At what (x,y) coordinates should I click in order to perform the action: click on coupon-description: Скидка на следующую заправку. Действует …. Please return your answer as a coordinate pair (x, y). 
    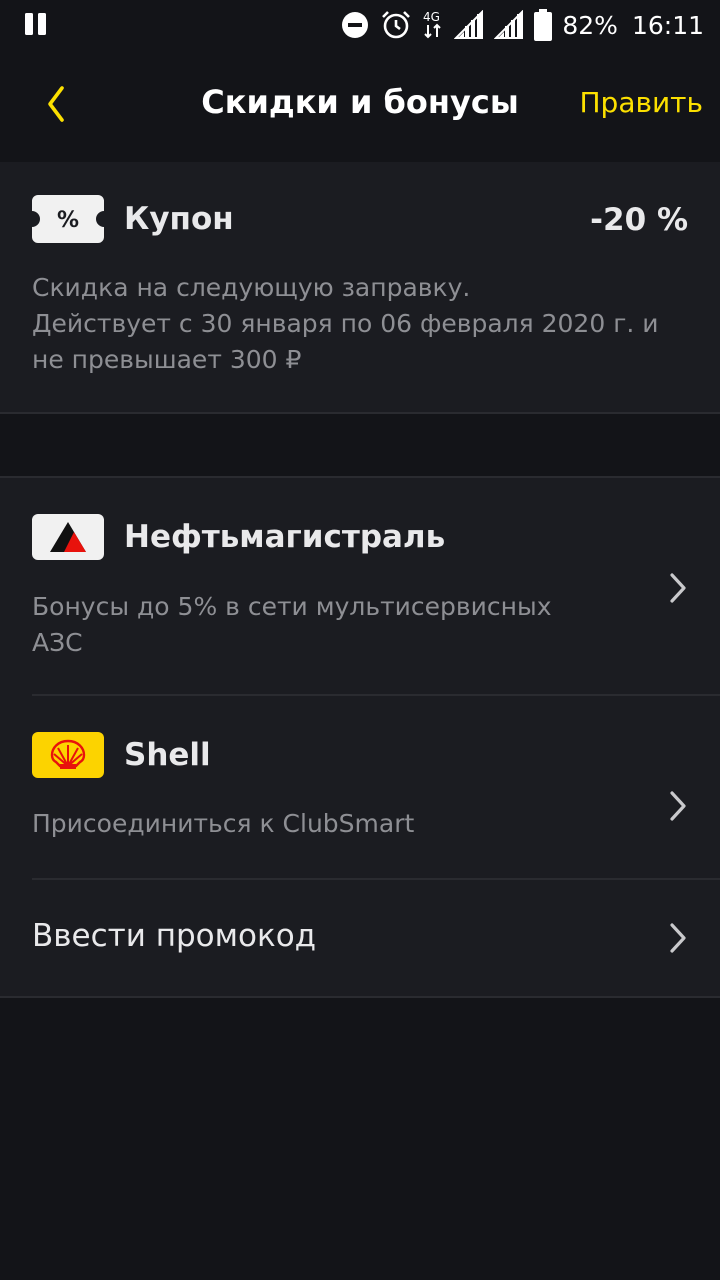
    Looking at the image, I should click on (352, 324).